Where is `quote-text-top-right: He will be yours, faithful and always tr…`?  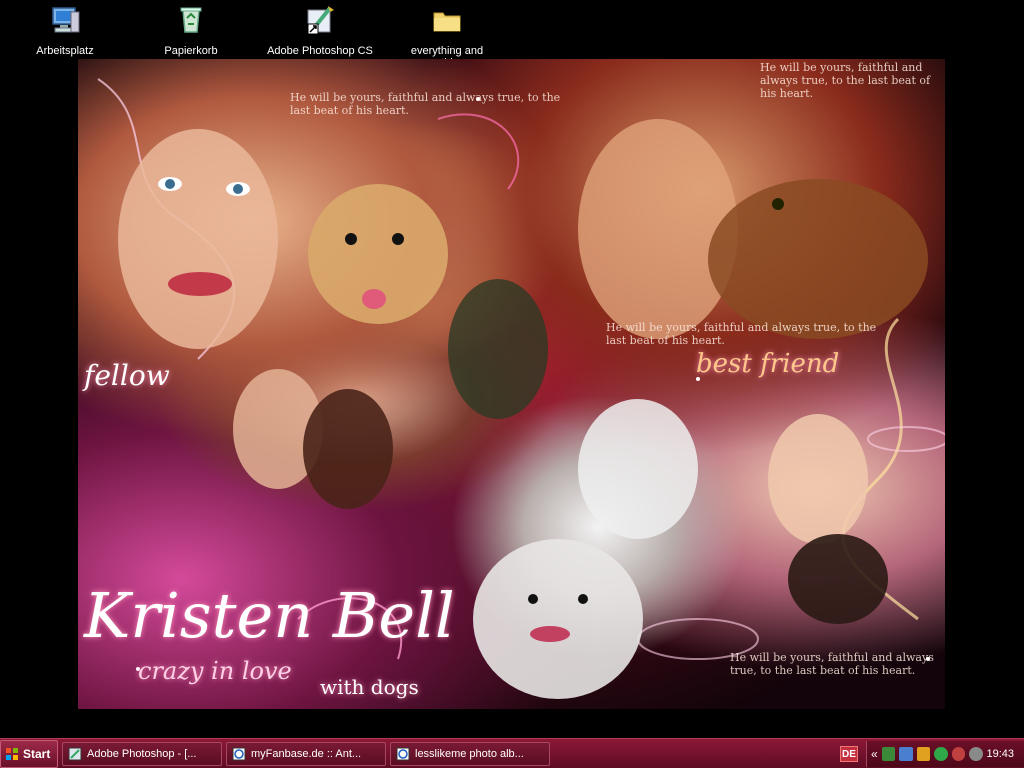 quote-text-top-right: He will be yours, faithful and always tr… is located at coordinates (845, 80).